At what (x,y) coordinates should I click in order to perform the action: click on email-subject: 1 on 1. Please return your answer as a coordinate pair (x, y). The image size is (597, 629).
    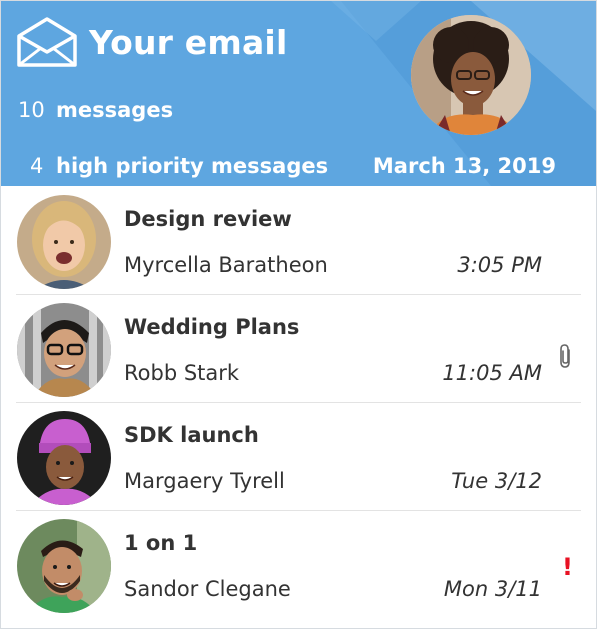
    Looking at the image, I should click on (161, 543).